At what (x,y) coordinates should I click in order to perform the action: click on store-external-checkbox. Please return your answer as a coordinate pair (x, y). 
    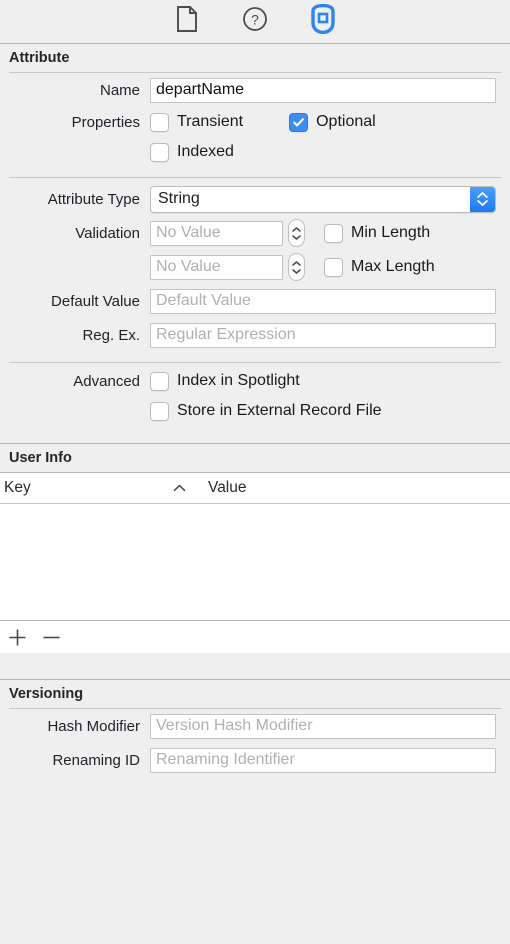
    Looking at the image, I should click on (159, 411).